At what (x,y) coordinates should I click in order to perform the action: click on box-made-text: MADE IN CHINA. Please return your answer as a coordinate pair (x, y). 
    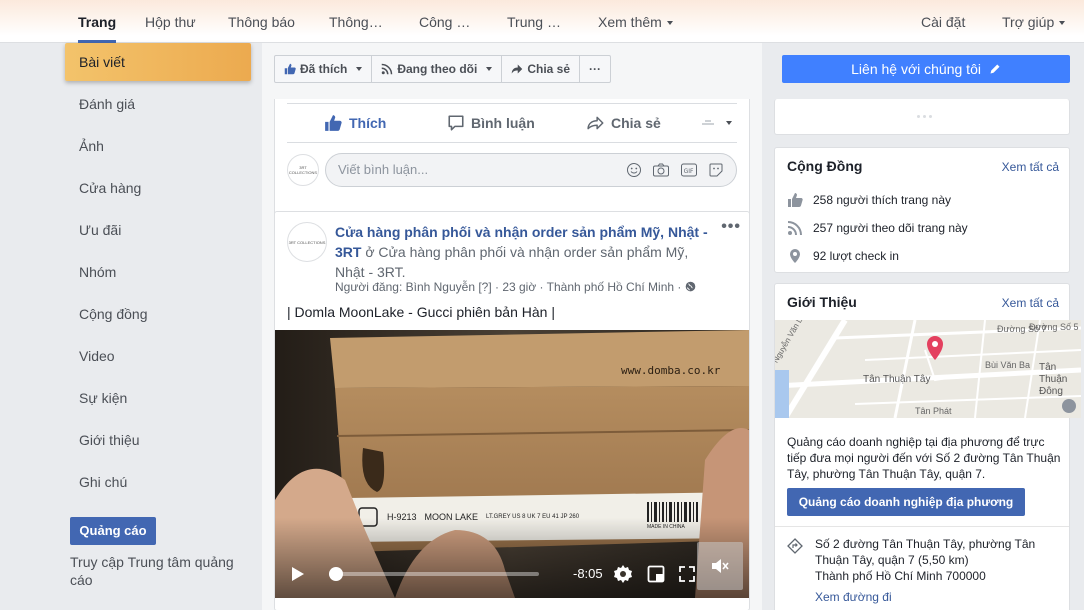
    Looking at the image, I should click on (666, 527).